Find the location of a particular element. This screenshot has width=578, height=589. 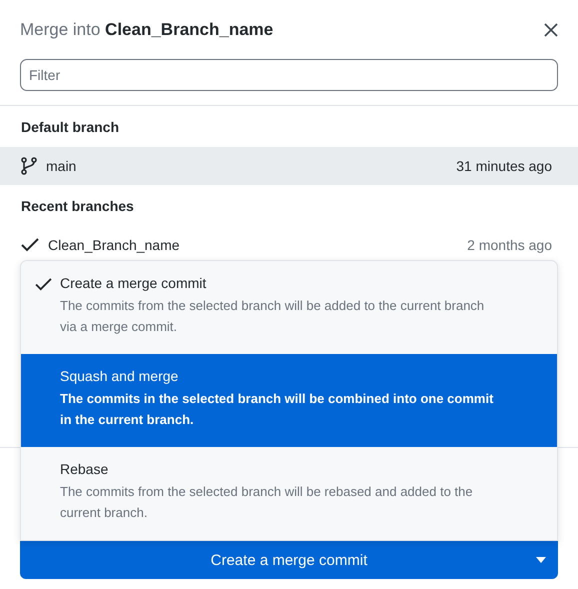

filter-field: Filter is located at coordinates (289, 75).